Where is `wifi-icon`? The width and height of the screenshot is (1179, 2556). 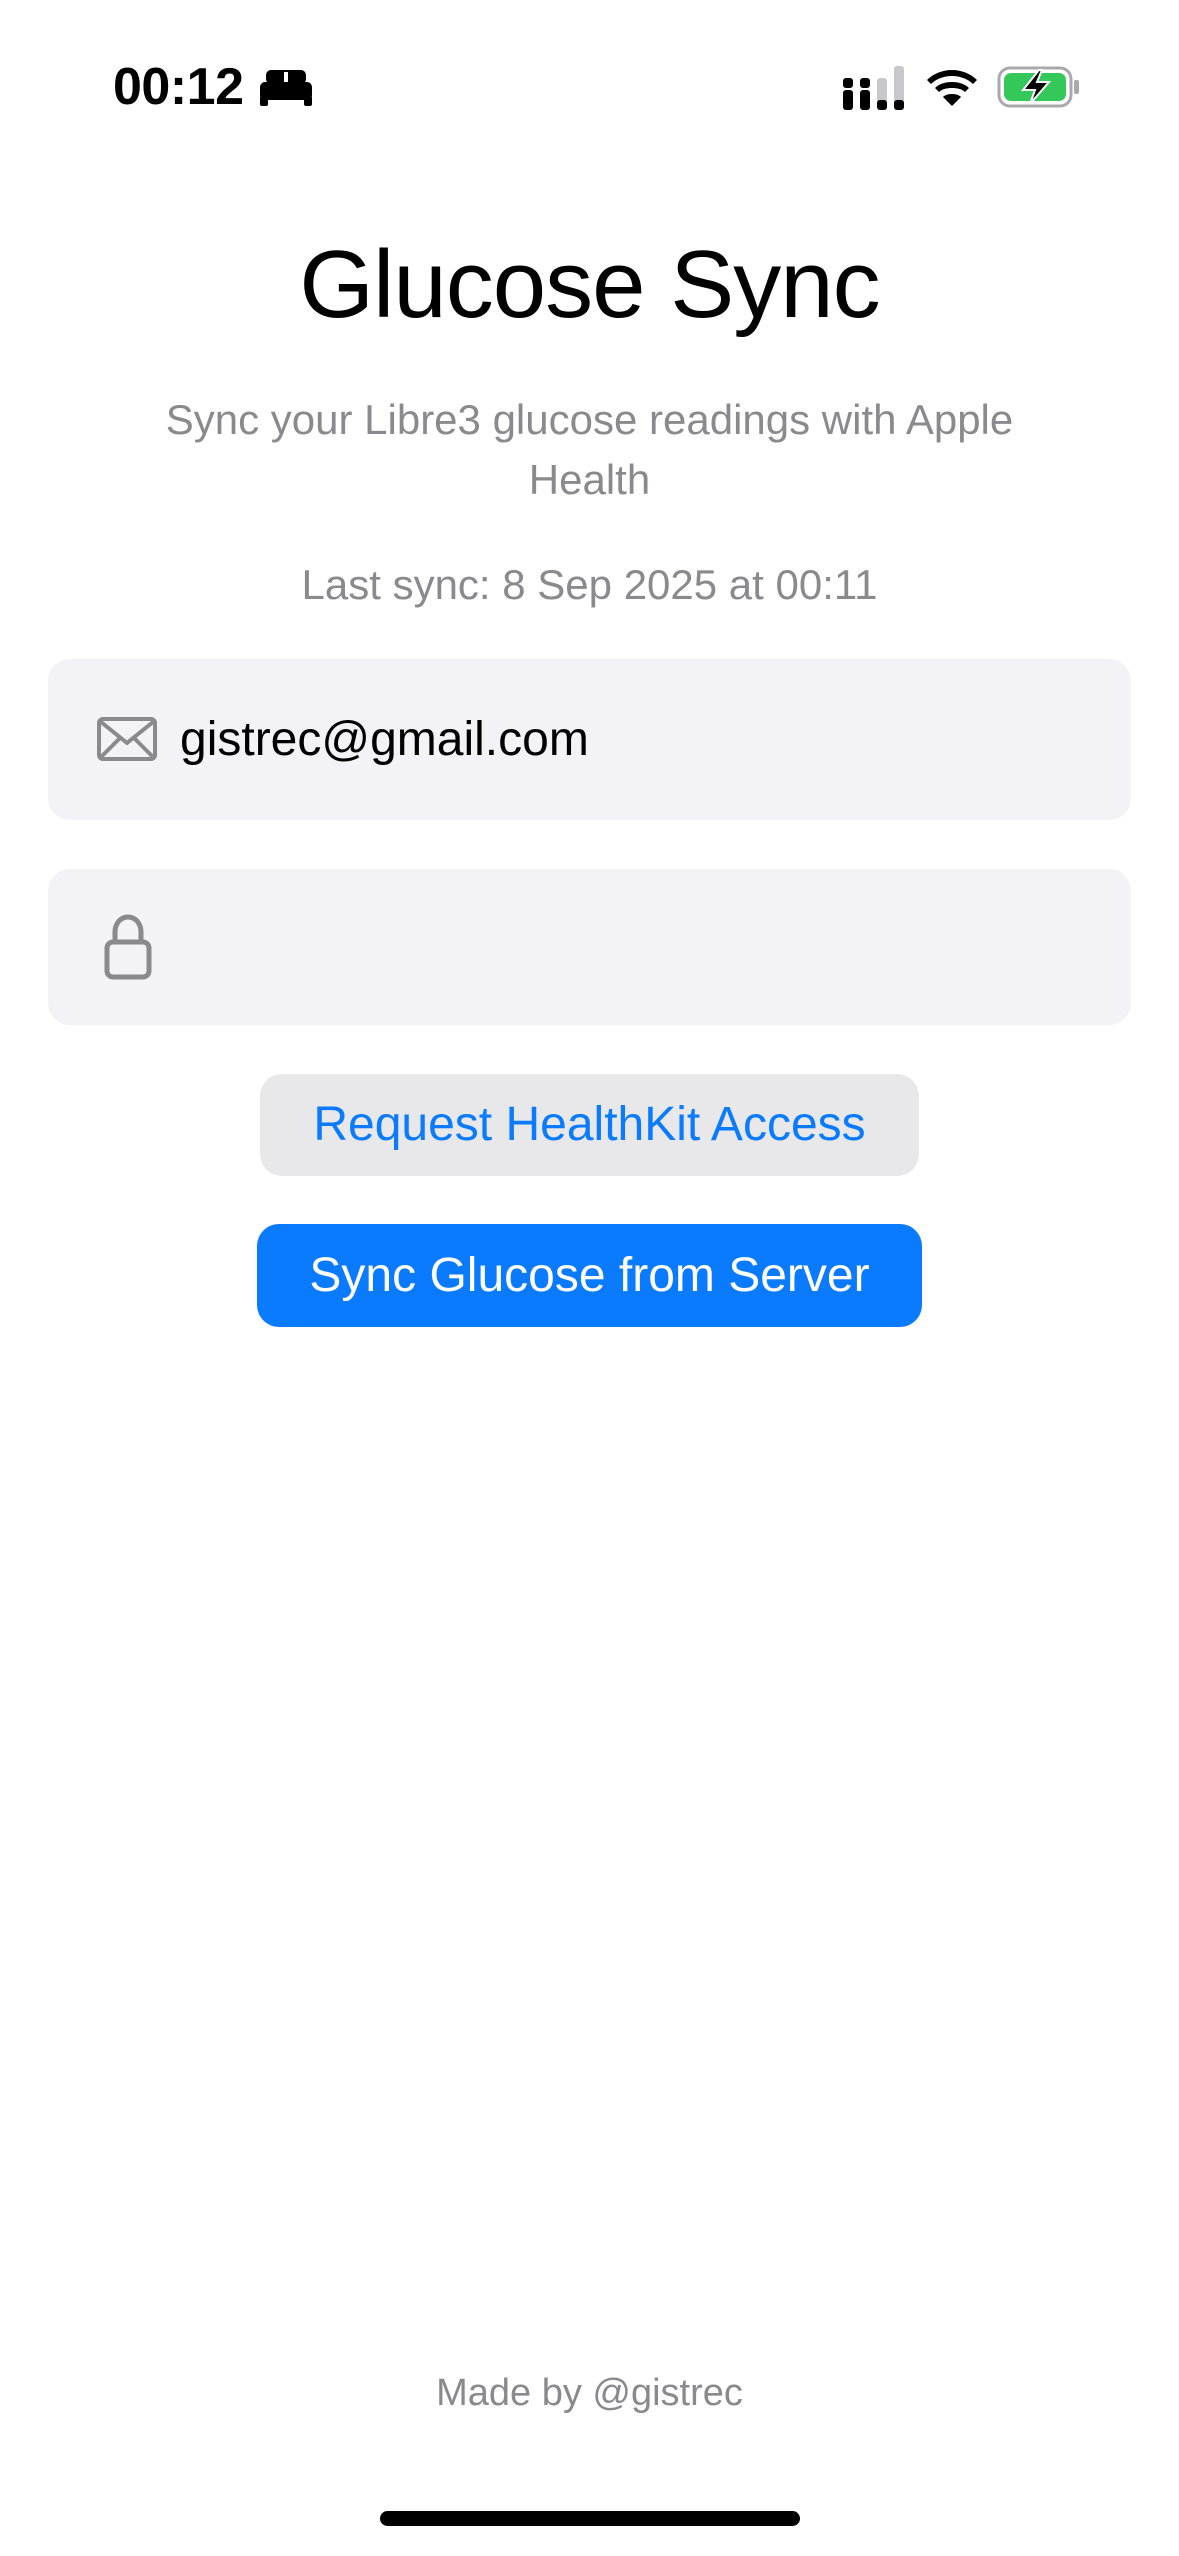 wifi-icon is located at coordinates (952, 88).